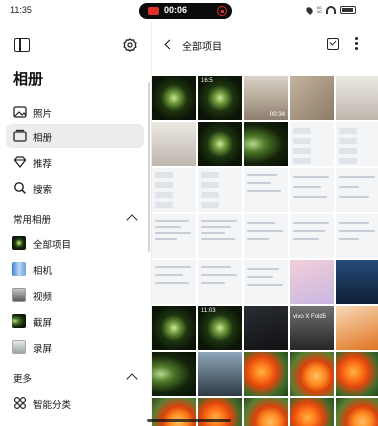  Describe the element at coordinates (43, 114) in the screenshot. I see `nav-label: 照片` at that location.